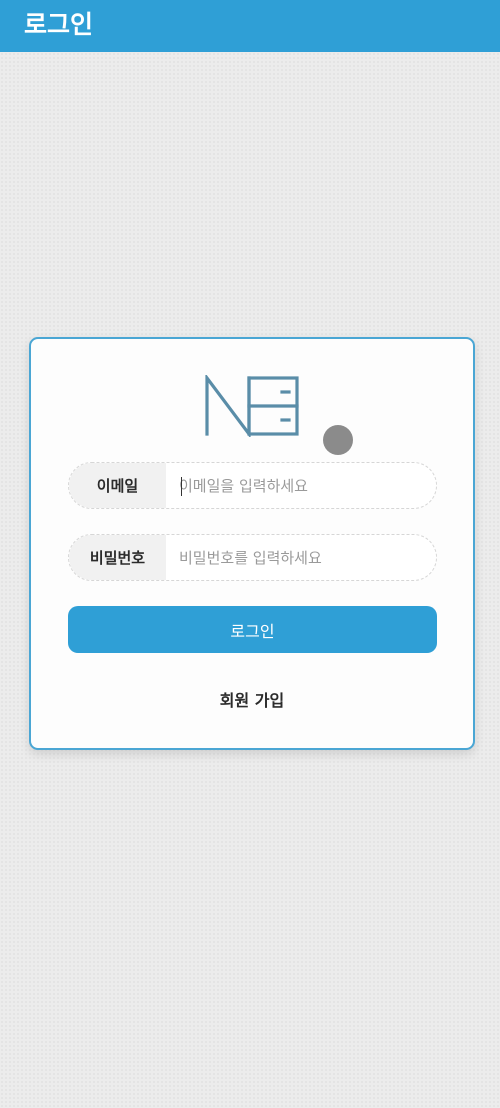  What do you see at coordinates (117, 485) in the screenshot?
I see `email-label: 이메일` at bounding box center [117, 485].